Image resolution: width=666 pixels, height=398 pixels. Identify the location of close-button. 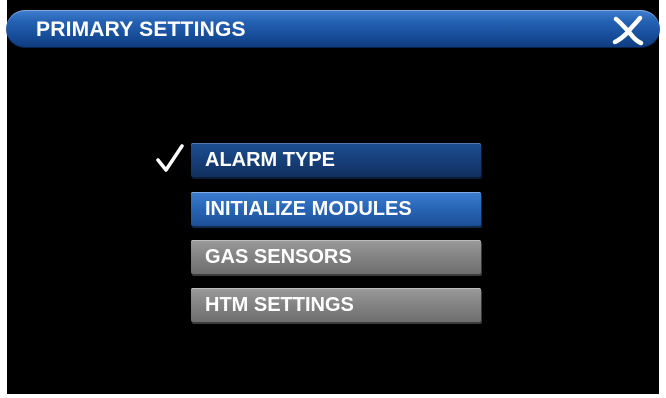
(628, 30).